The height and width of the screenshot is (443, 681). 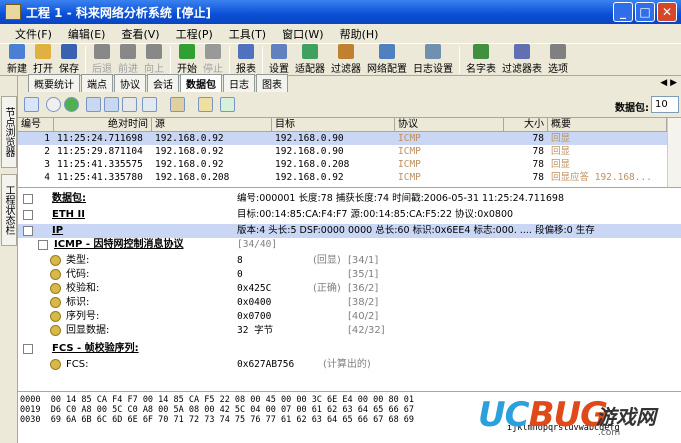 What do you see at coordinates (347, 364) in the screenshot?
I see `tree-fcs-note: (计算出的)` at bounding box center [347, 364].